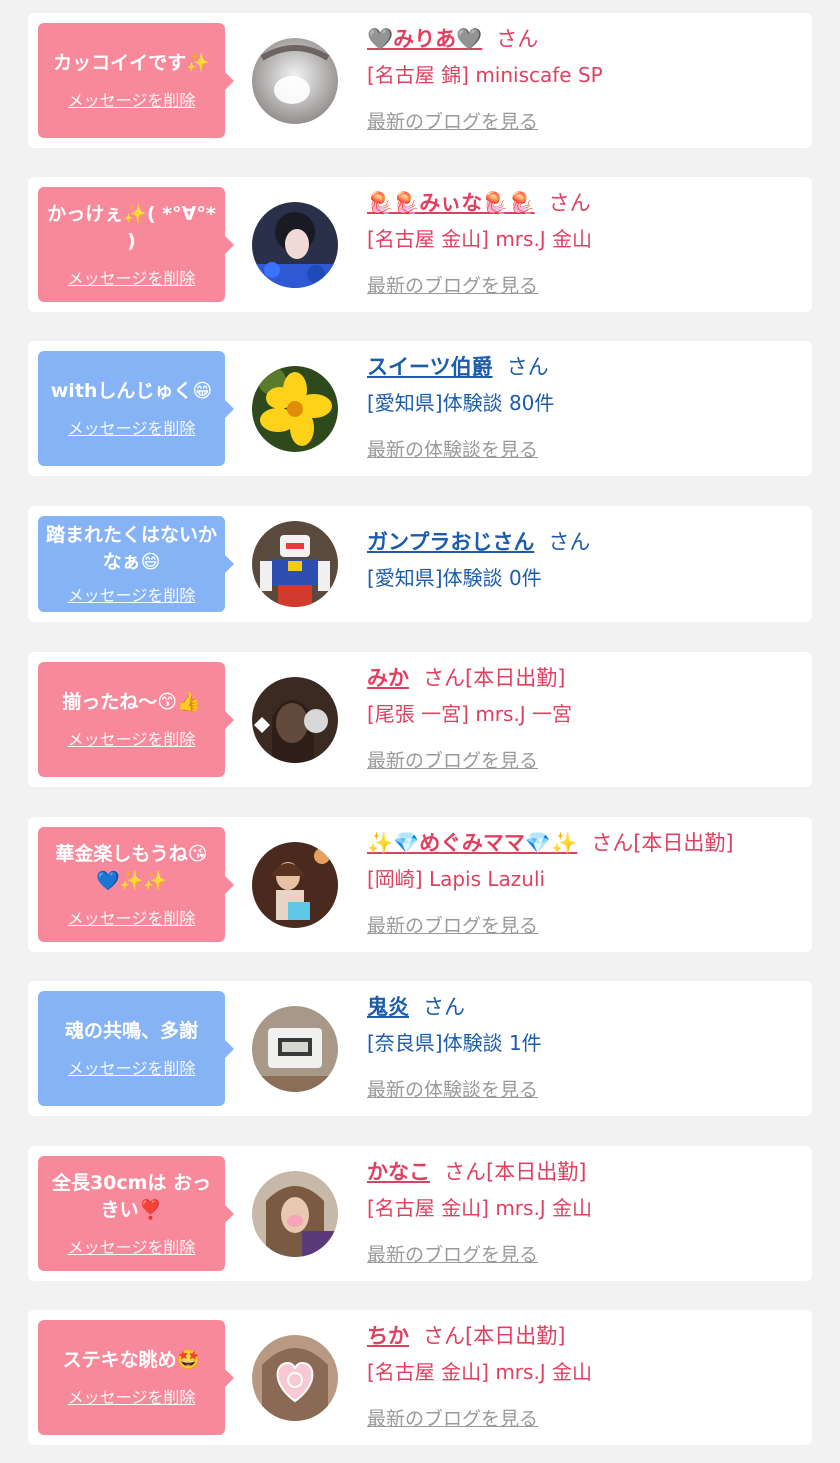 The height and width of the screenshot is (1463, 840). Describe the element at coordinates (131, 63) in the screenshot. I see `message-text: カッコイイです✨` at that location.